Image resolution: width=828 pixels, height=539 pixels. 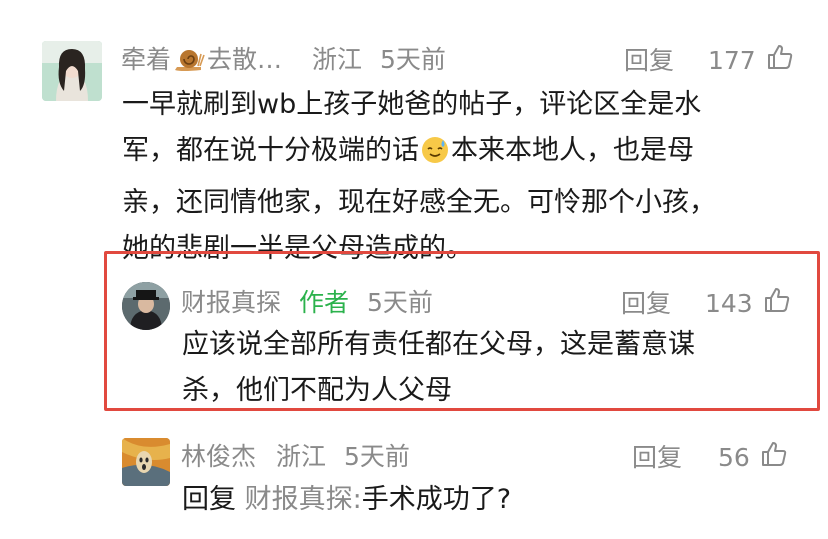 What do you see at coordinates (323, 302) in the screenshot?
I see `author-badge: 作者` at bounding box center [323, 302].